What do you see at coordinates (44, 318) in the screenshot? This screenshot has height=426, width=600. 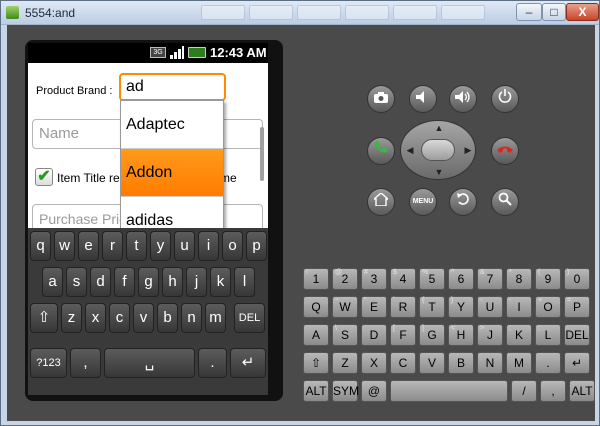 I see `key-shift: ⇧` at bounding box center [44, 318].